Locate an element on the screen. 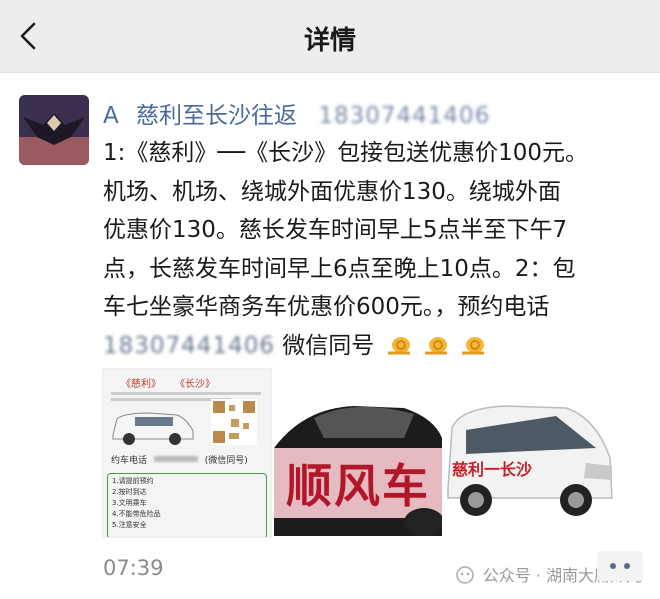  post-line: 车七坐豪华商务车优惠价600元。，预约电话 is located at coordinates (326, 307).